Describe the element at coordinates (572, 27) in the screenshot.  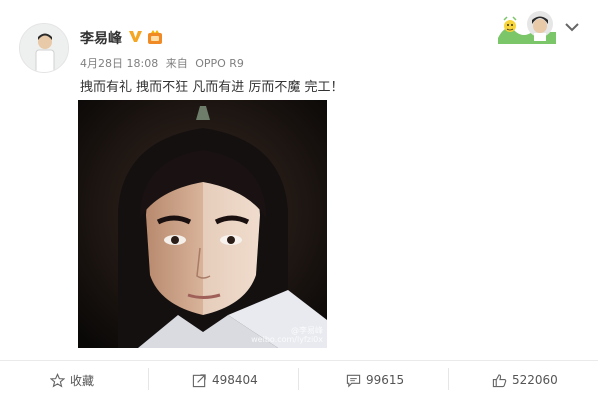
I see `chevron-down-icon` at that location.